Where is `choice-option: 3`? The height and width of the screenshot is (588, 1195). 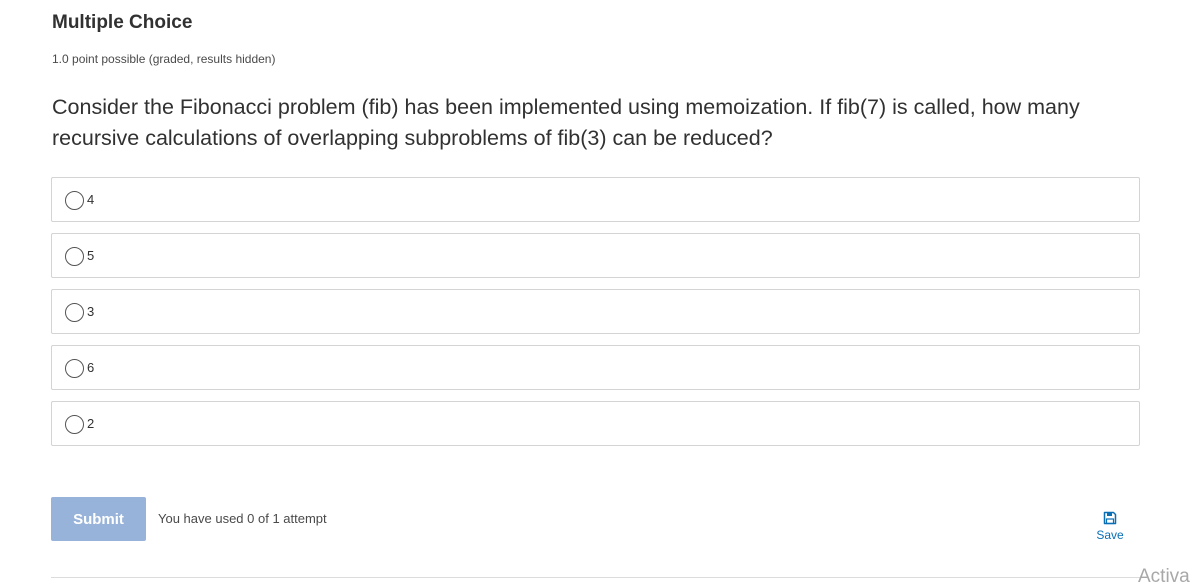
choice-option: 3 is located at coordinates (595, 311).